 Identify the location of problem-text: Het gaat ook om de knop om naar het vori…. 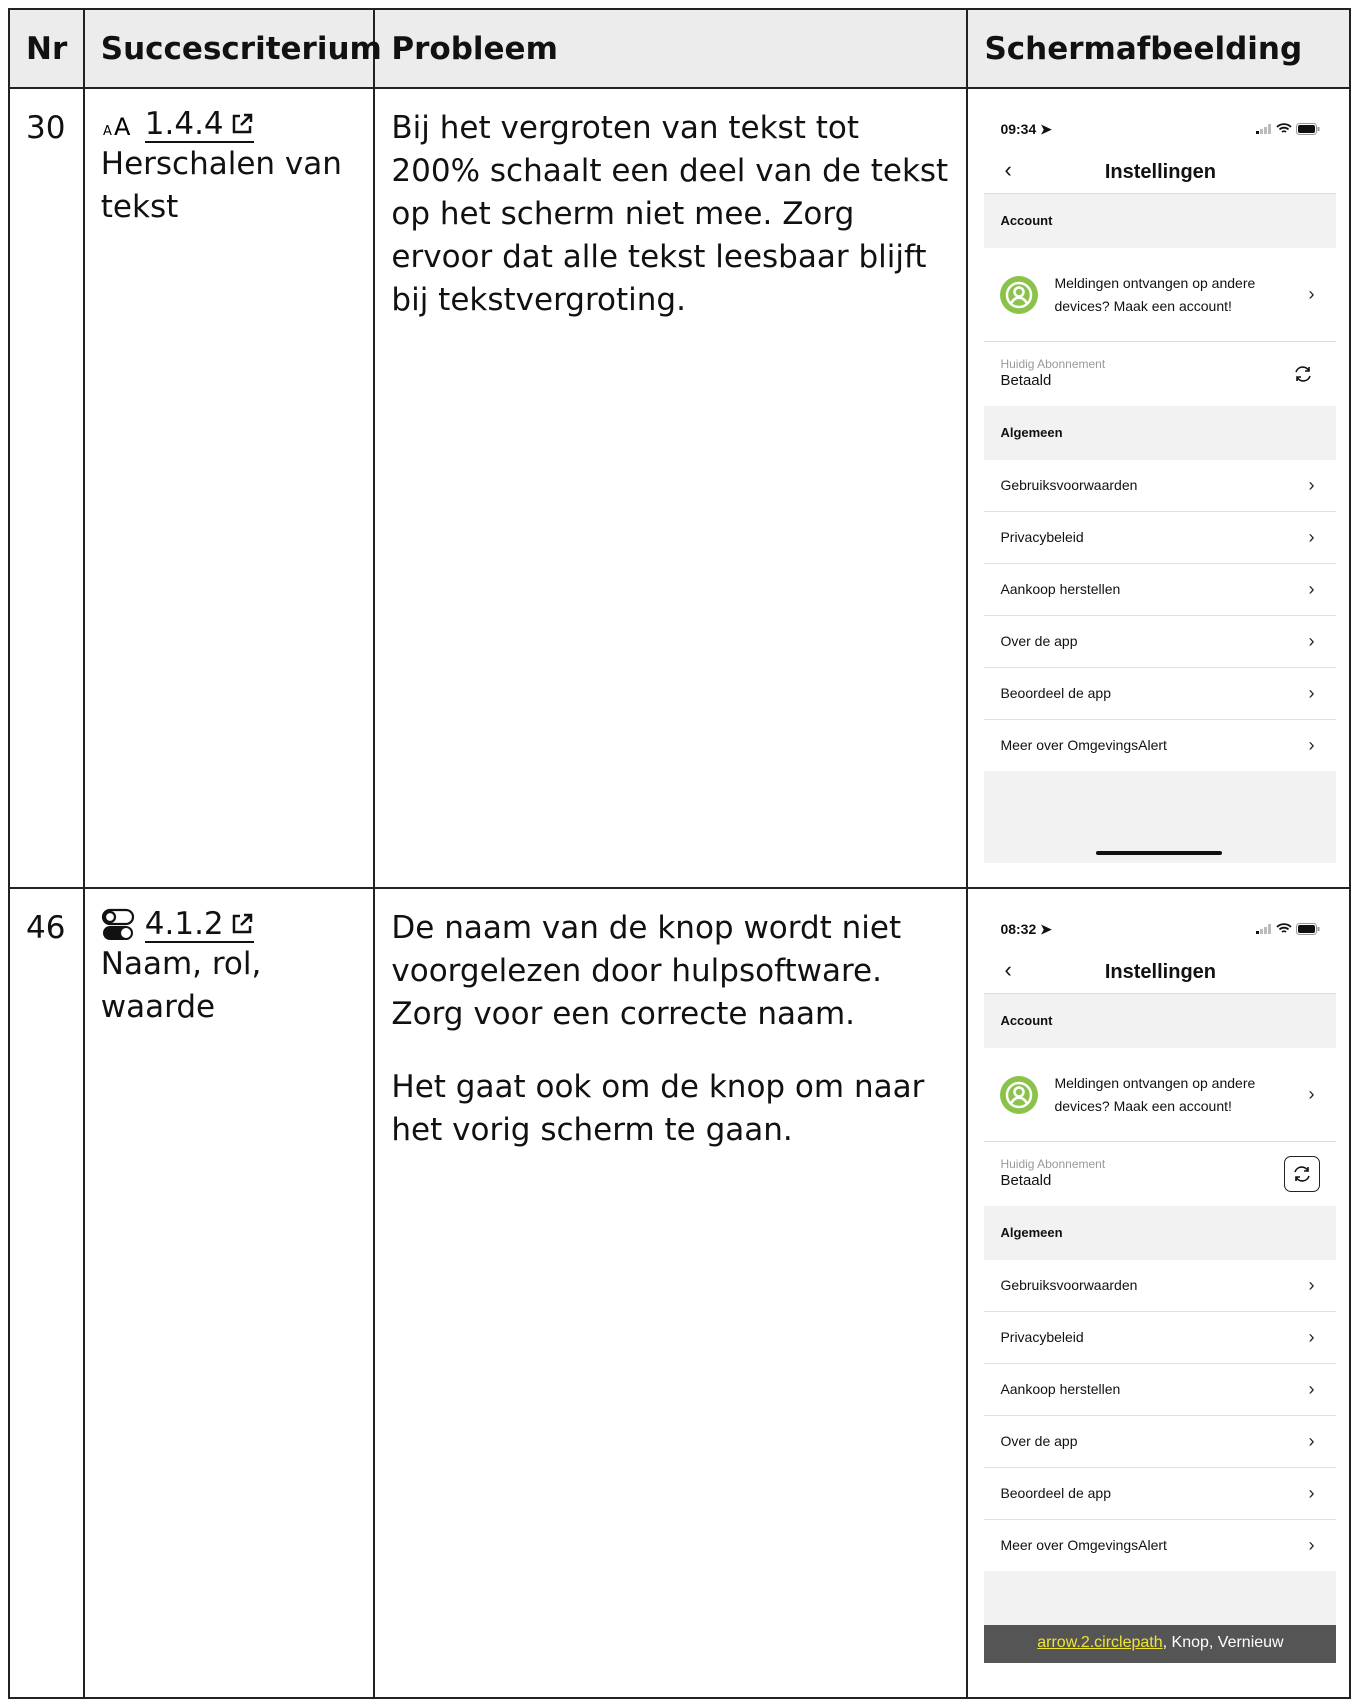
(658, 1108).